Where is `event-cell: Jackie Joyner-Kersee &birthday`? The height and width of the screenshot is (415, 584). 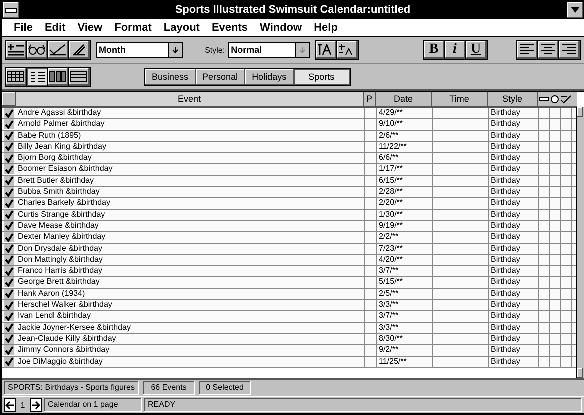 event-cell: Jackie Joyner-Kersee &birthday is located at coordinates (190, 327).